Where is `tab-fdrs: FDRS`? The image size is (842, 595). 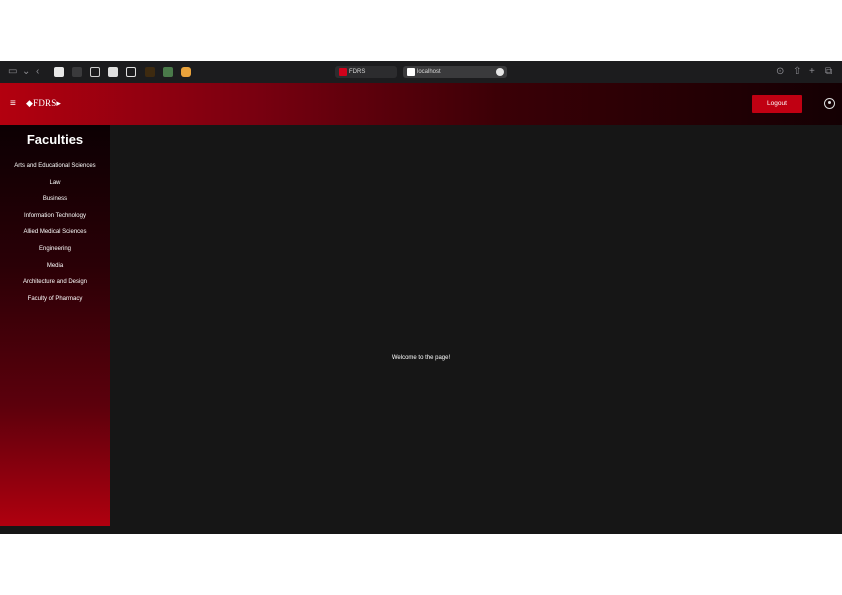
tab-fdrs: FDRS is located at coordinates (366, 72).